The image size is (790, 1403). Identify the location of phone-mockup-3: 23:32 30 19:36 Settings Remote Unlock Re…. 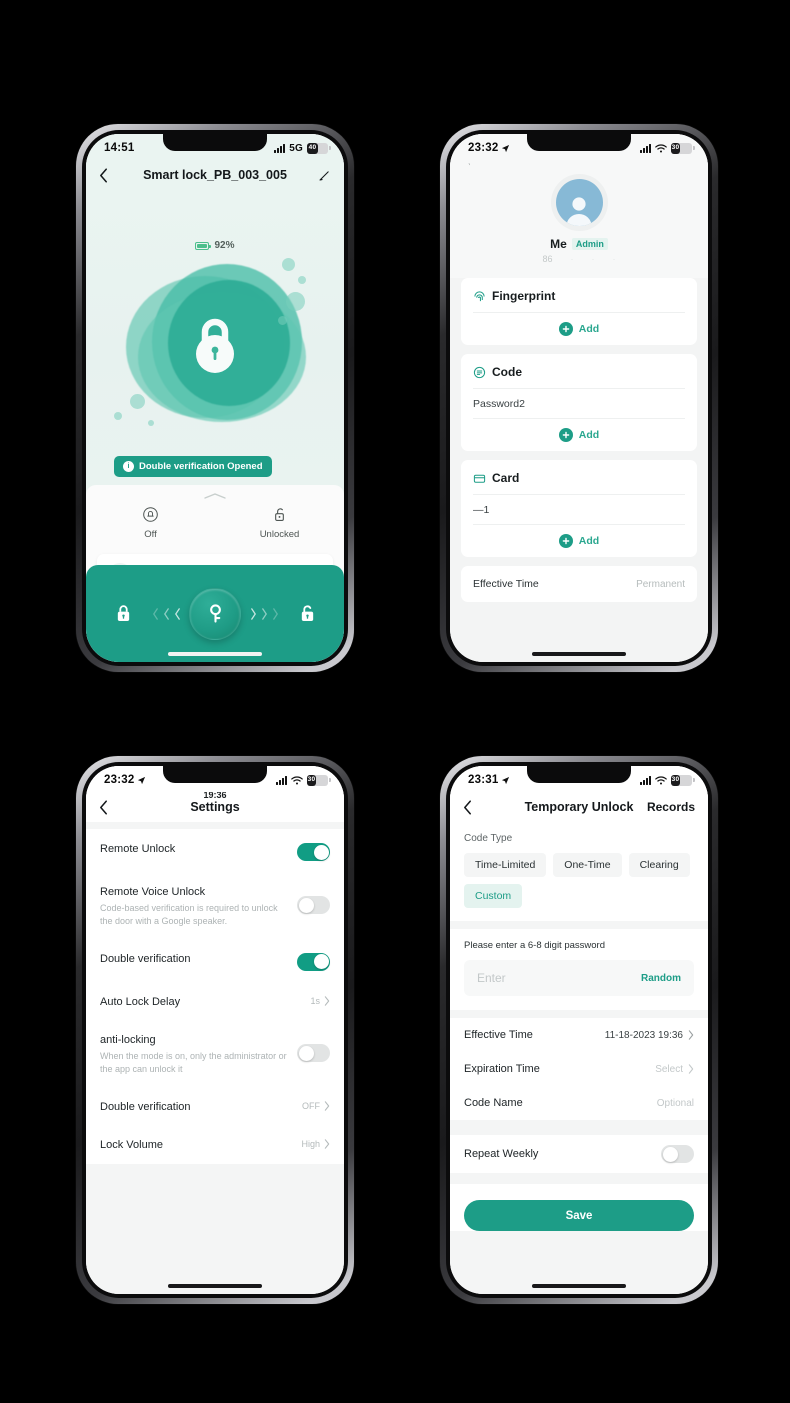
(215, 1030).